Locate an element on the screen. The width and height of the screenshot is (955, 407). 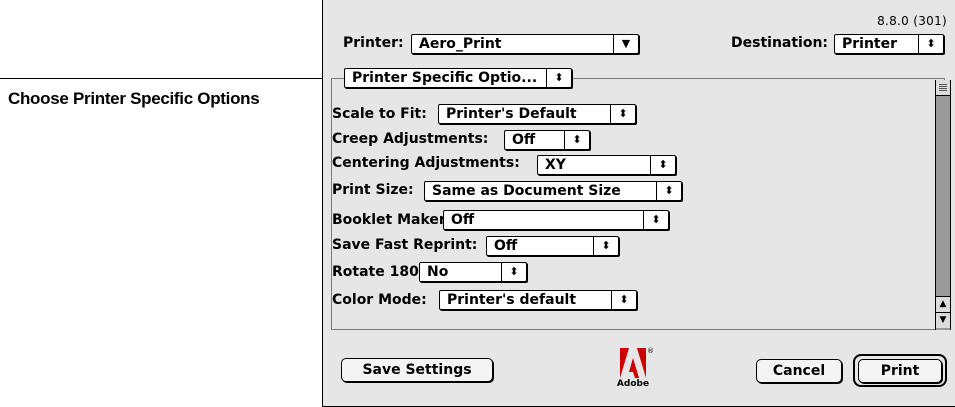
option-value: XY is located at coordinates (555, 165).